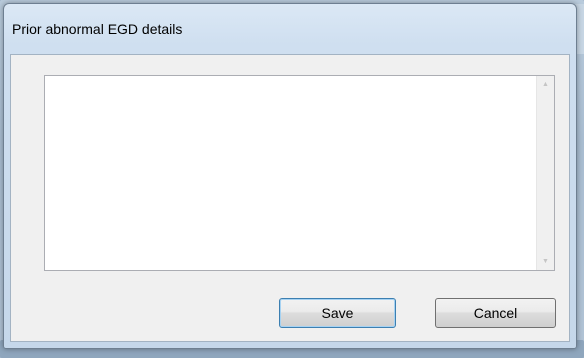 Image resolution: width=584 pixels, height=358 pixels. I want to click on details-vertical-scrollbar: ▲ ▼, so click(545, 173).